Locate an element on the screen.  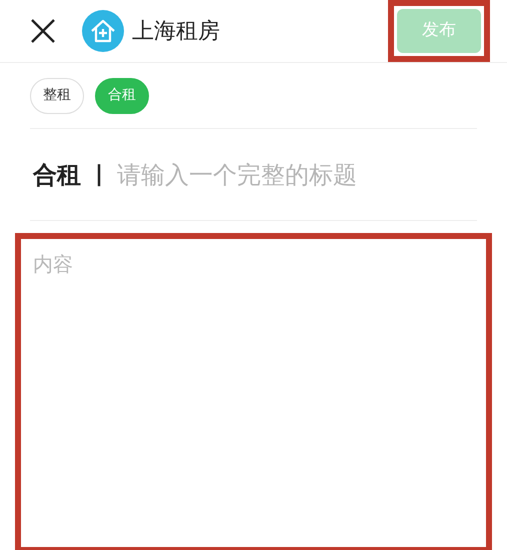
title-field: 请输入一个完整的标题 is located at coordinates (297, 174).